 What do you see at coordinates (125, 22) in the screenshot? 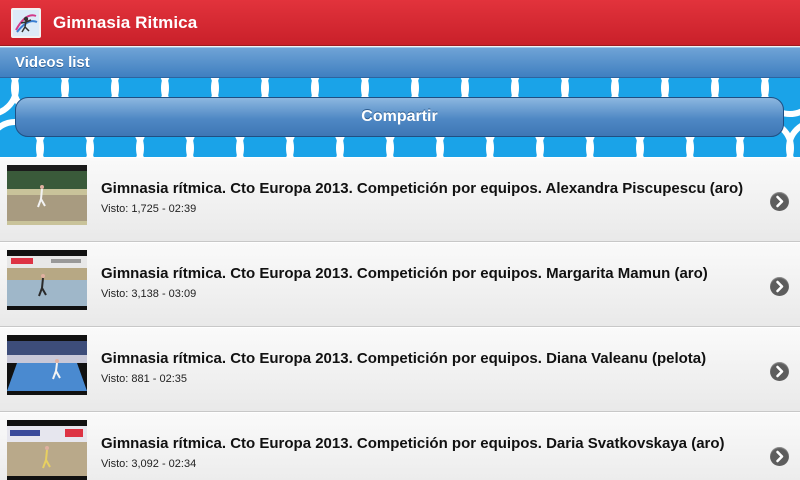
I see `app-title: Gimnasia Ritmica` at bounding box center [125, 22].